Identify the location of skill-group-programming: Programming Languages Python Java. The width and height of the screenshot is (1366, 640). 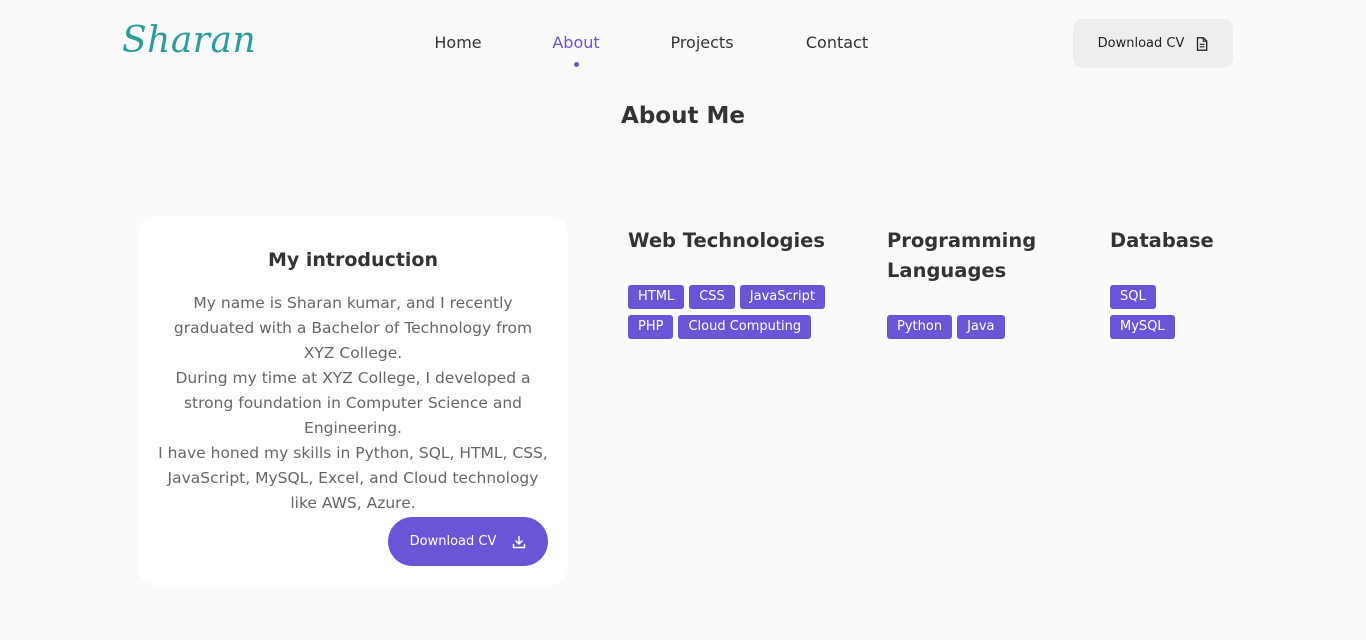
(967, 282).